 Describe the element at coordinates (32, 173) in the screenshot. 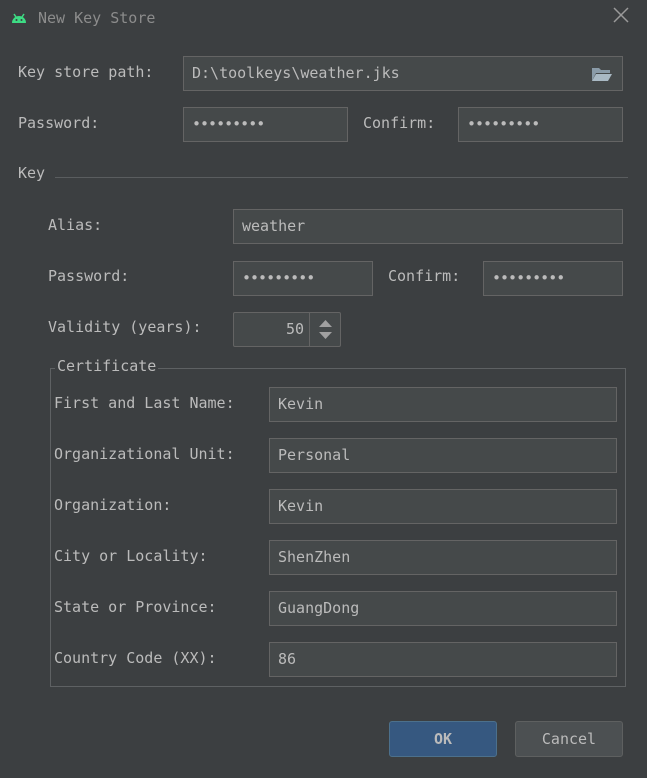

I see `key-section-title: Key` at that location.